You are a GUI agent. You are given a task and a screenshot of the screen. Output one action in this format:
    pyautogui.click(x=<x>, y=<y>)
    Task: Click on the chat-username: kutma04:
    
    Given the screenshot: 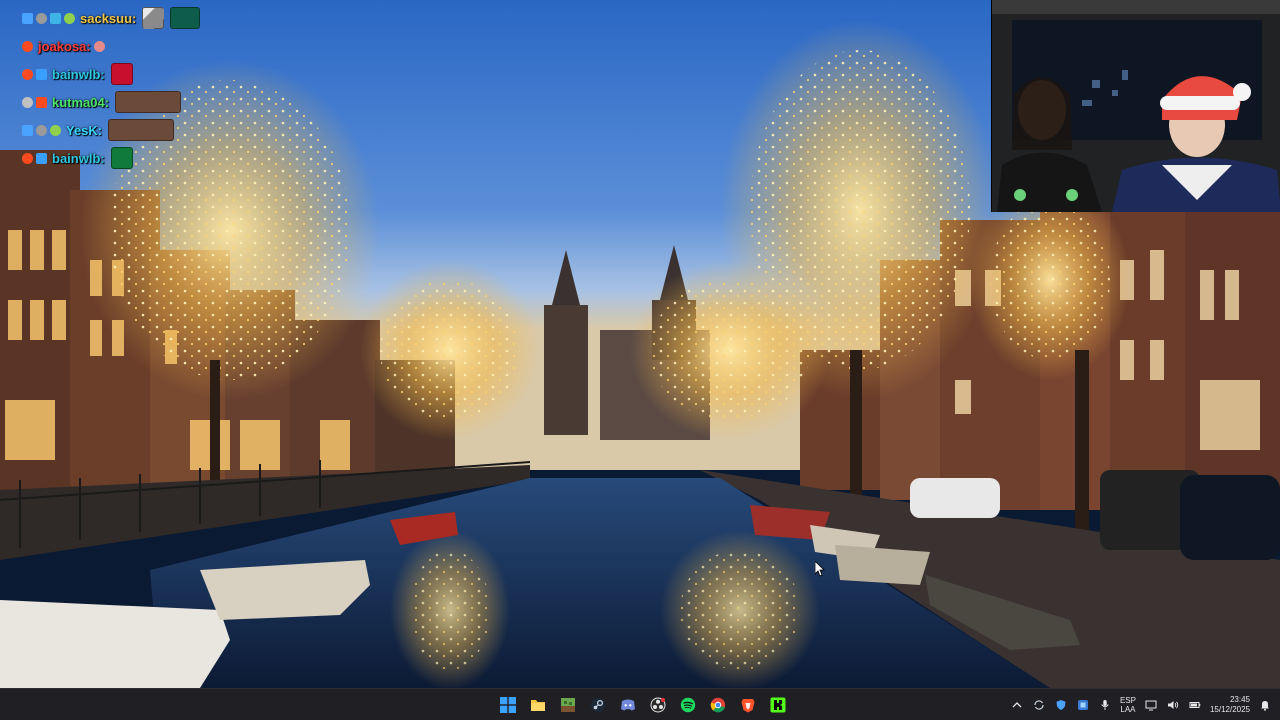 What is the action you would take?
    pyautogui.click(x=81, y=102)
    